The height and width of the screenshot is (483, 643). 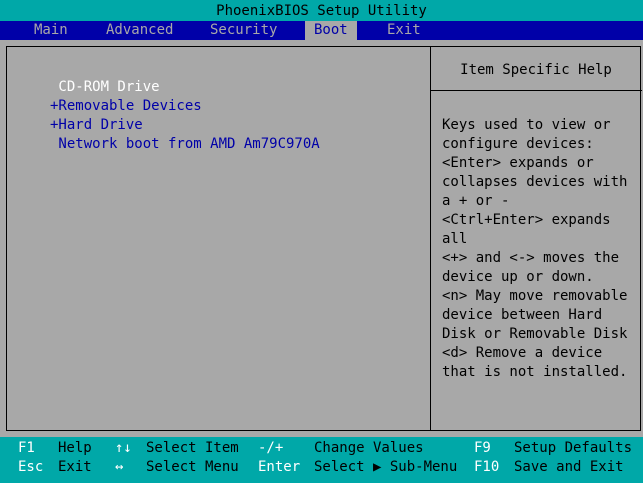 What do you see at coordinates (536, 90) in the screenshot?
I see `help-divider` at bounding box center [536, 90].